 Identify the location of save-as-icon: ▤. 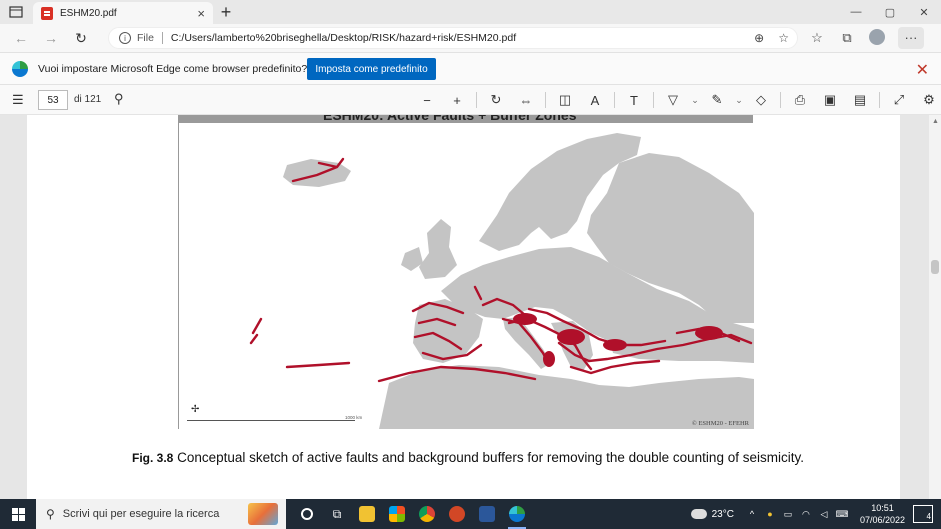
(860, 100).